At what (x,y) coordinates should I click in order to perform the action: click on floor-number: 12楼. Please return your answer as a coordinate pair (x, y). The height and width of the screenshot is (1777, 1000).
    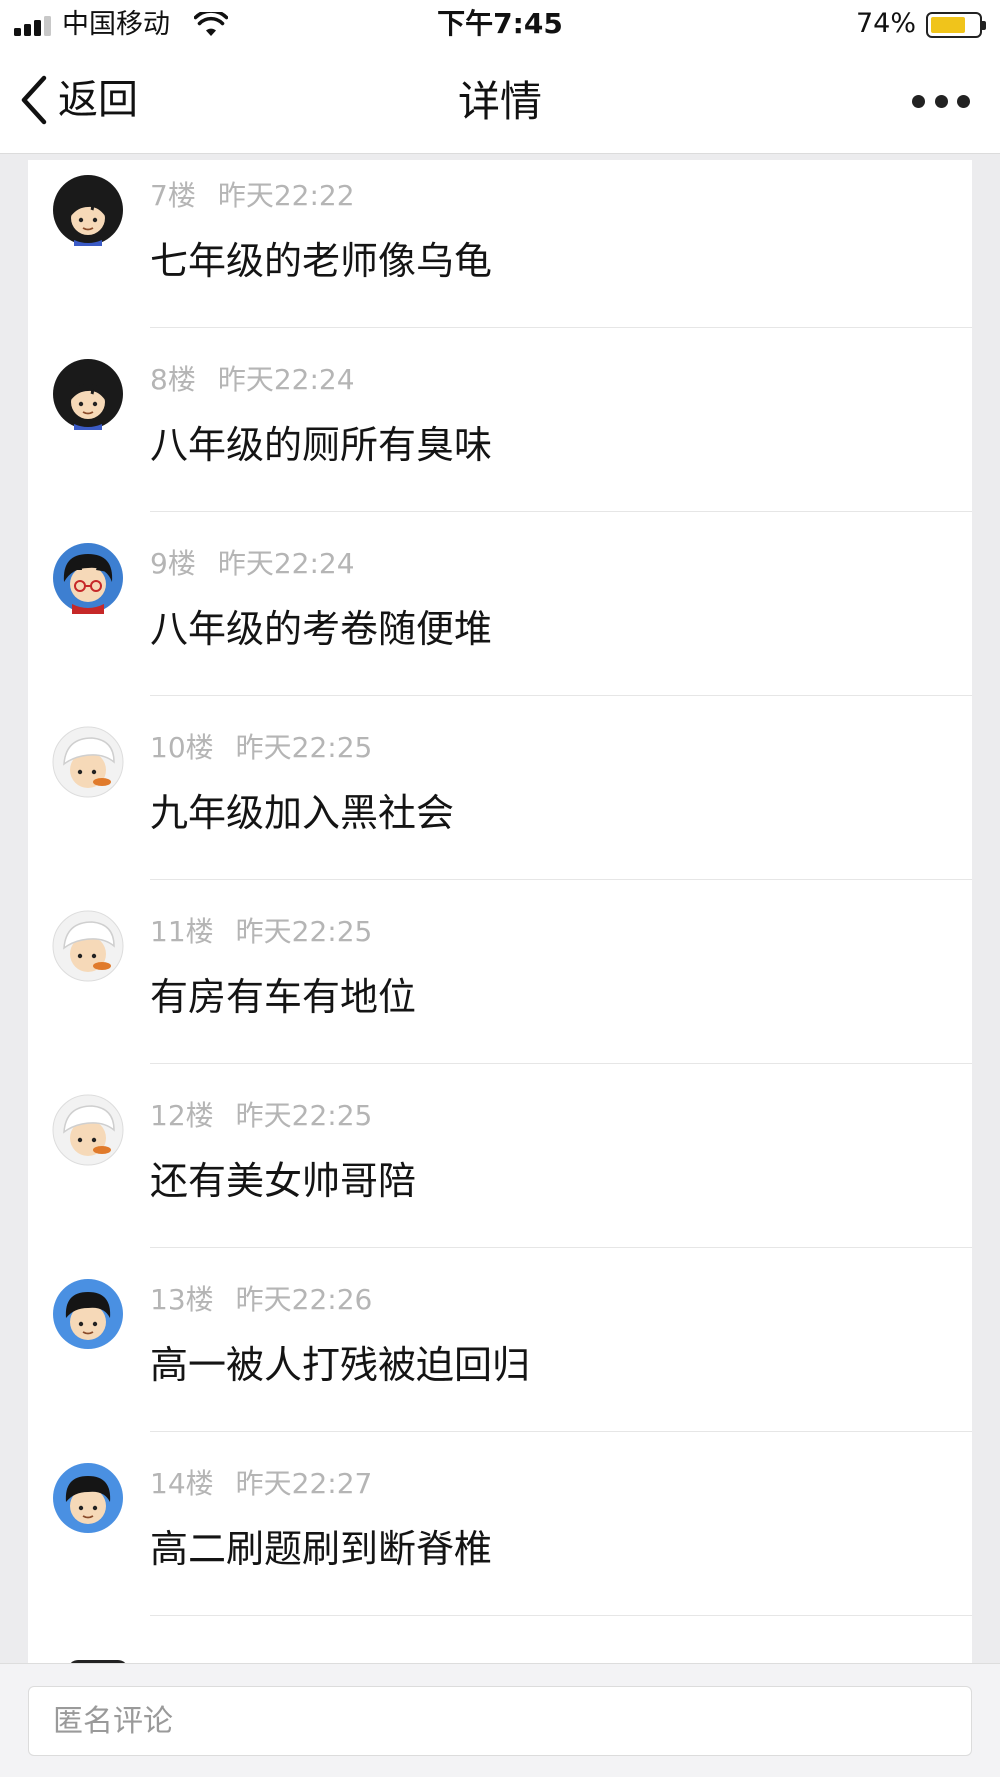
    Looking at the image, I should click on (182, 1115).